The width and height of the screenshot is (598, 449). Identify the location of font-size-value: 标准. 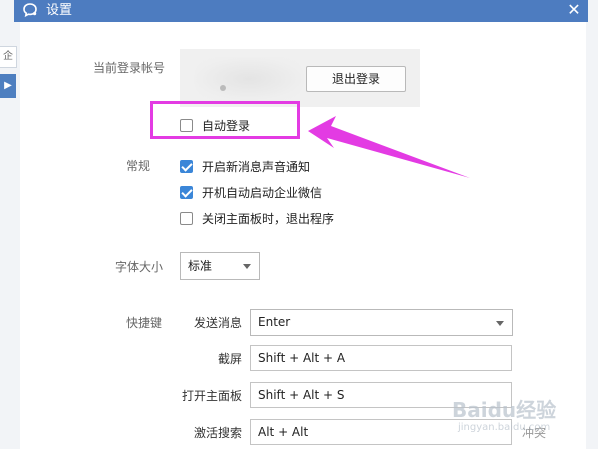
(200, 266).